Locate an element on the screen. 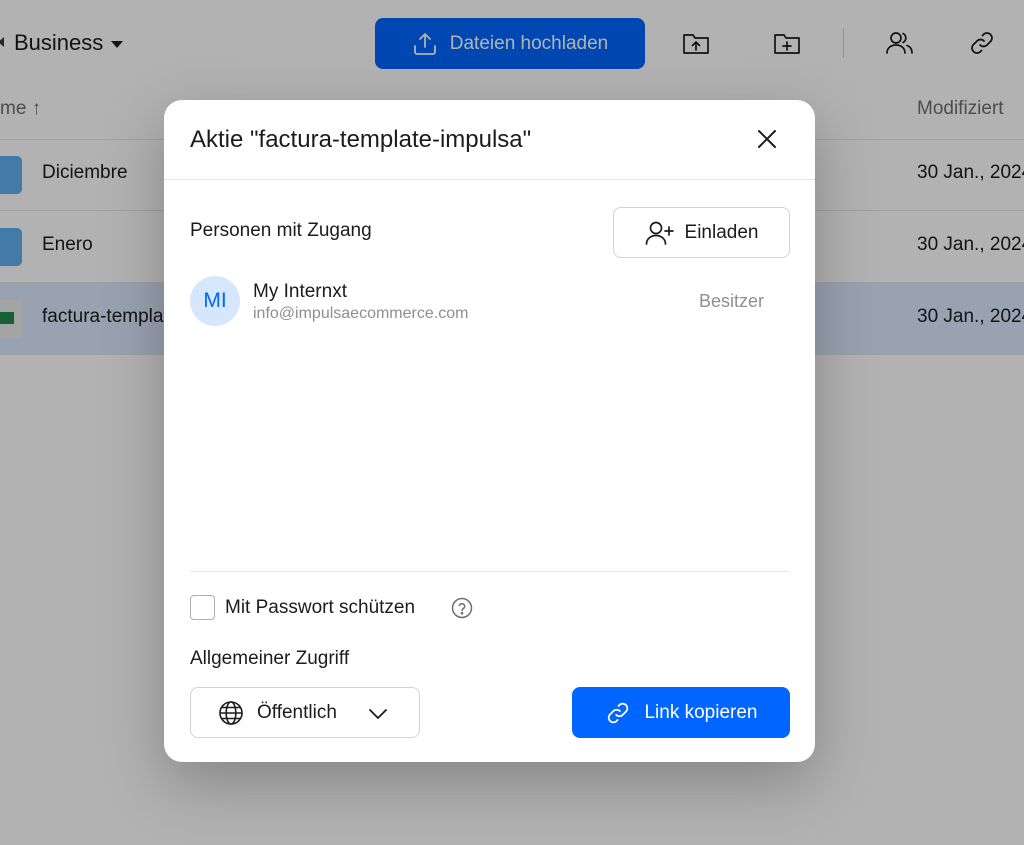 The image size is (1024, 845). general-access-label: Allgemeiner Zugriff is located at coordinates (270, 658).